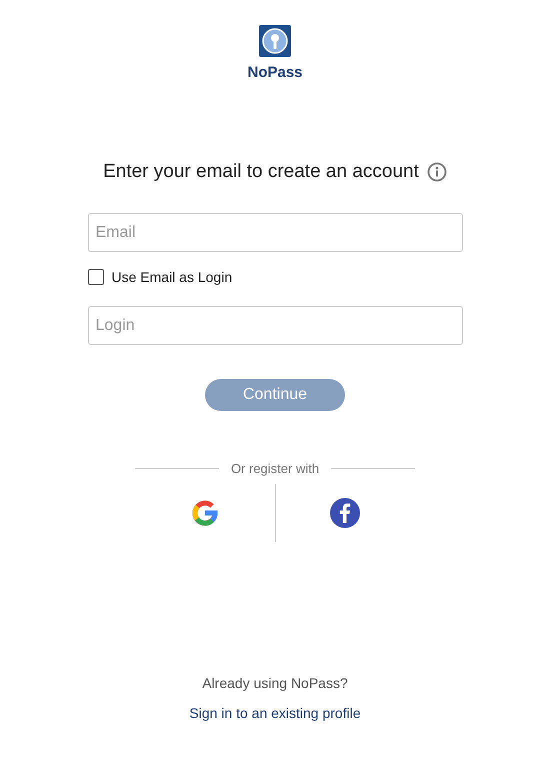 Image resolution: width=550 pixels, height=781 pixels. I want to click on info-icon, so click(436, 172).